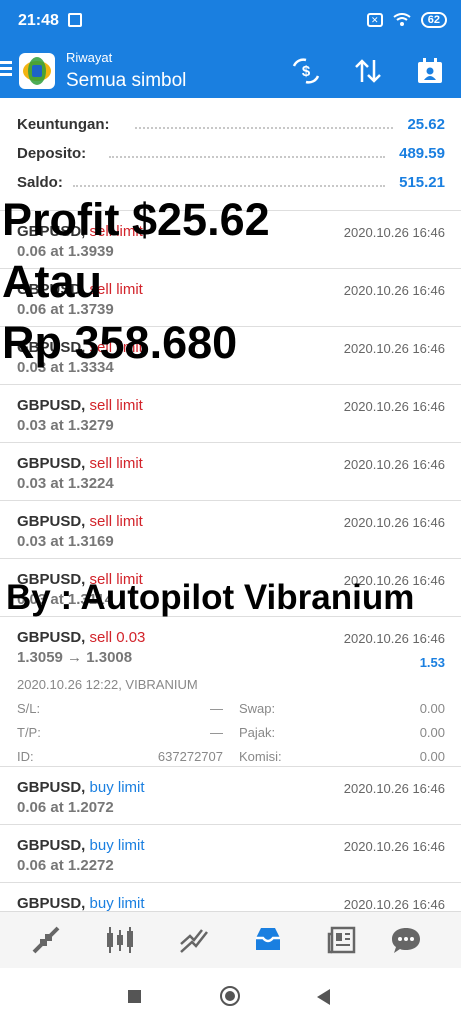 This screenshot has height=1024, width=461. Describe the element at coordinates (65, 541) in the screenshot. I see `order-detail: 0.03 at 1.3169` at that location.